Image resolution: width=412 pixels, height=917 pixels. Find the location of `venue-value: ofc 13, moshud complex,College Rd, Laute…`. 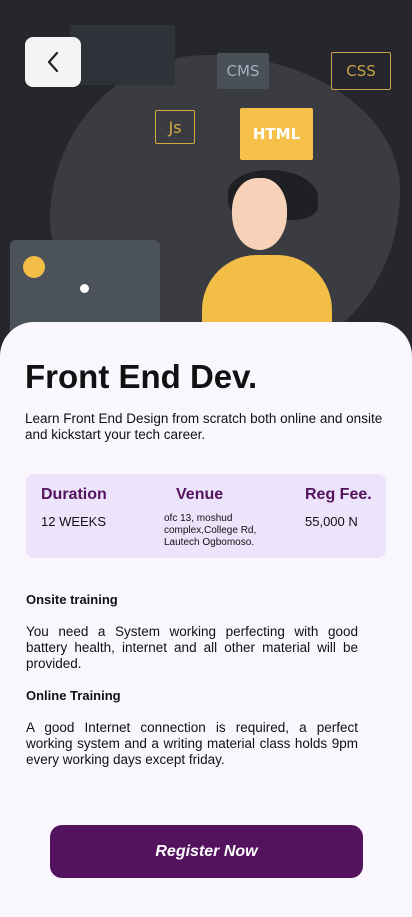

venue-value: ofc 13, moshud complex,College Rd, Laute… is located at coordinates (210, 530).